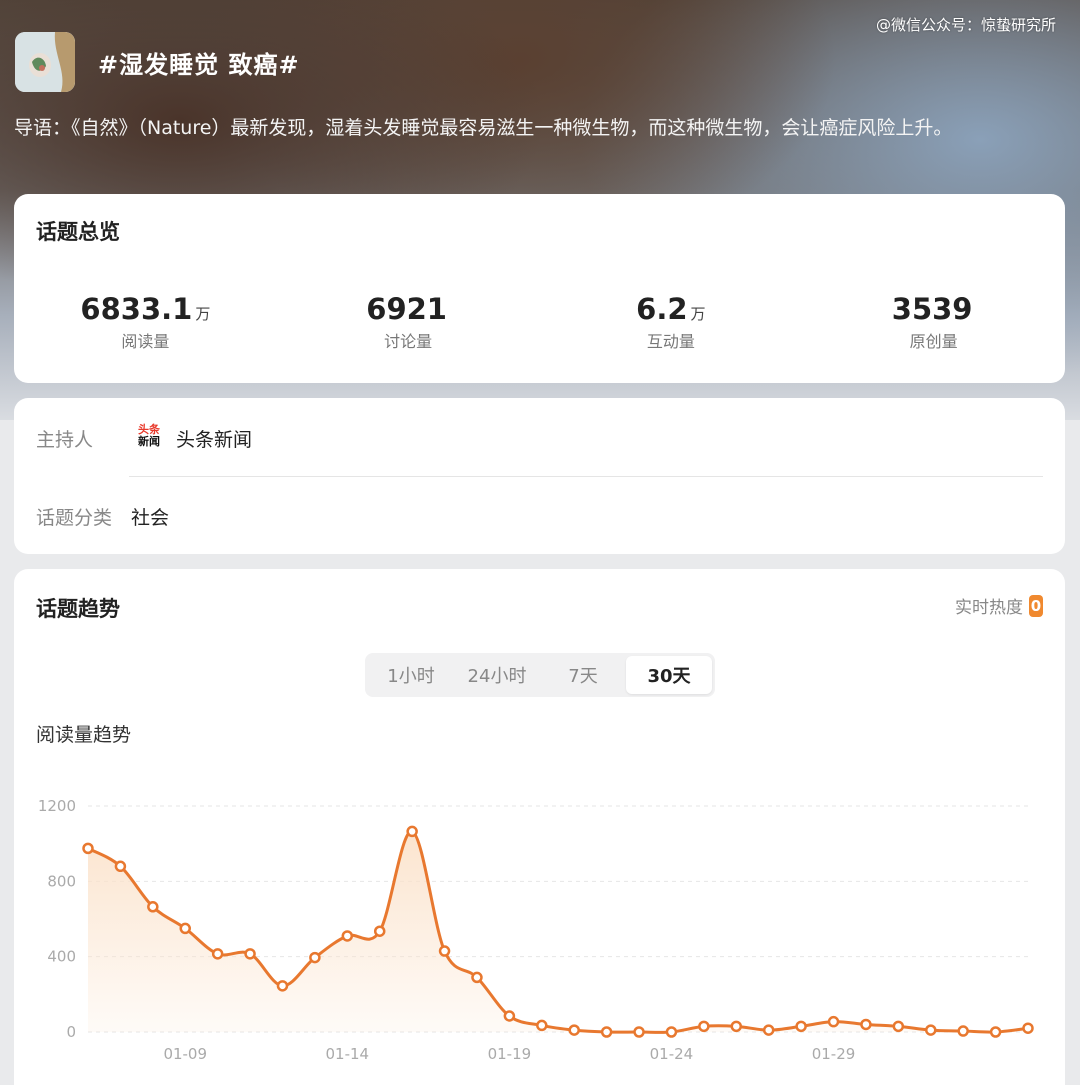 This screenshot has height=1085, width=1080. What do you see at coordinates (406, 309) in the screenshot?
I see `stat-value: 6921` at bounding box center [406, 309].